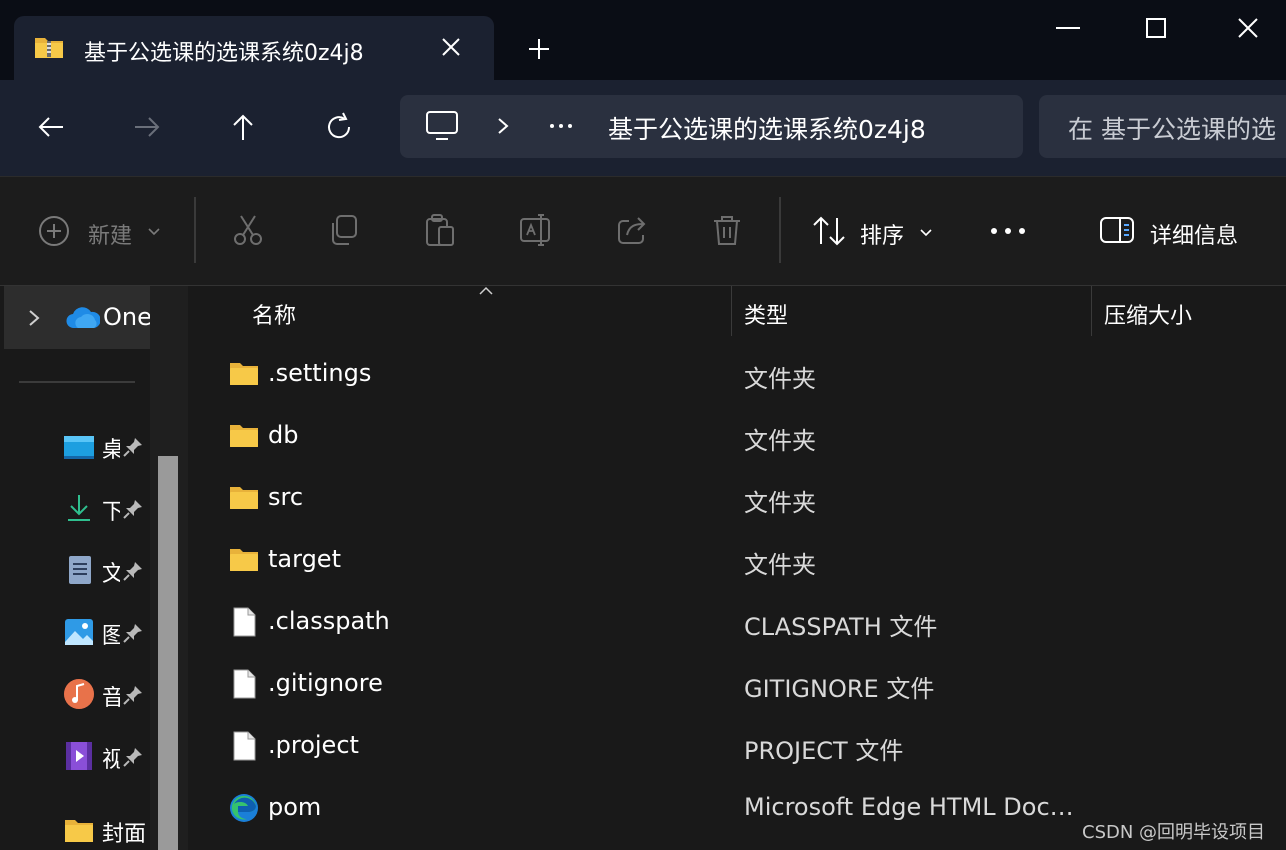 The height and width of the screenshot is (850, 1286). I want to click on more-path-icon, so click(561, 126).